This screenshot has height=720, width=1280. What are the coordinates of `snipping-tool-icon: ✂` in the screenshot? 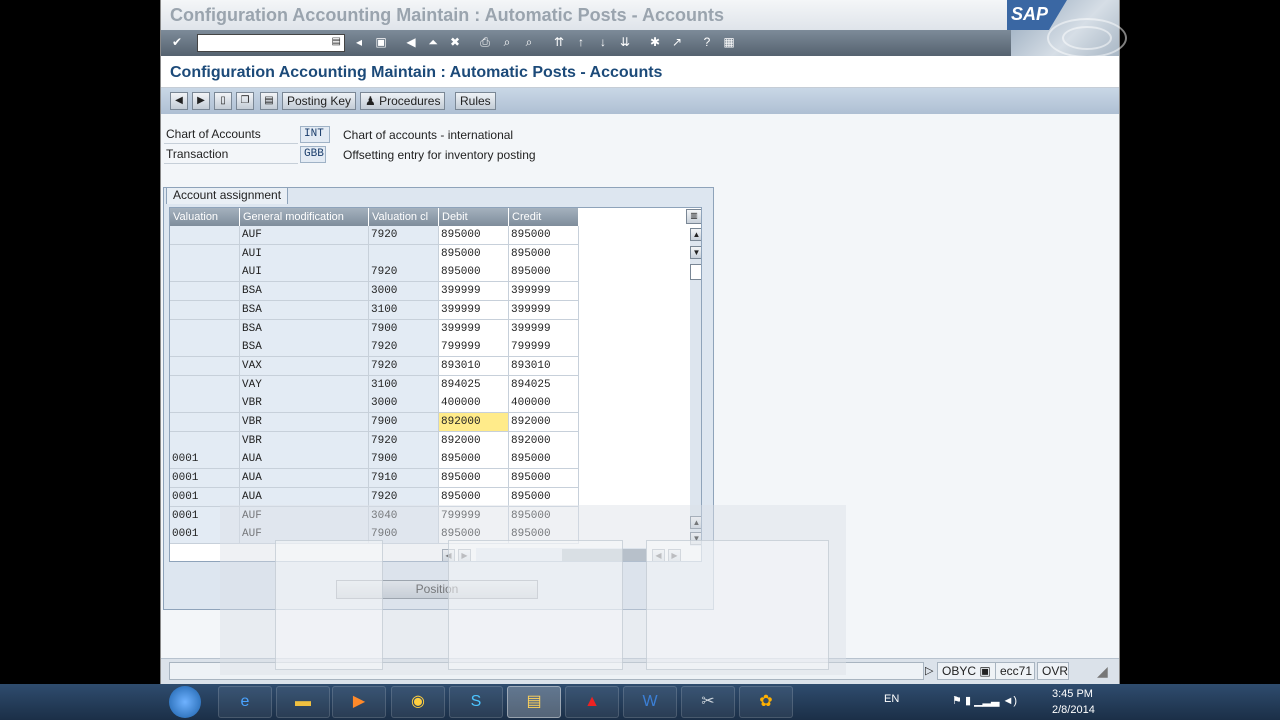 It's located at (708, 702).